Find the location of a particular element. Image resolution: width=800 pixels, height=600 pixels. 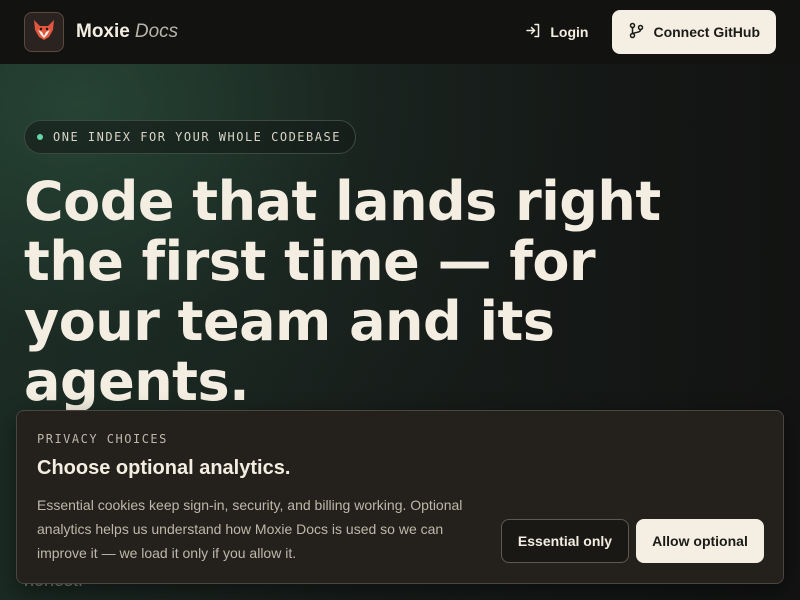

login-arrow-icon is located at coordinates (533, 32).